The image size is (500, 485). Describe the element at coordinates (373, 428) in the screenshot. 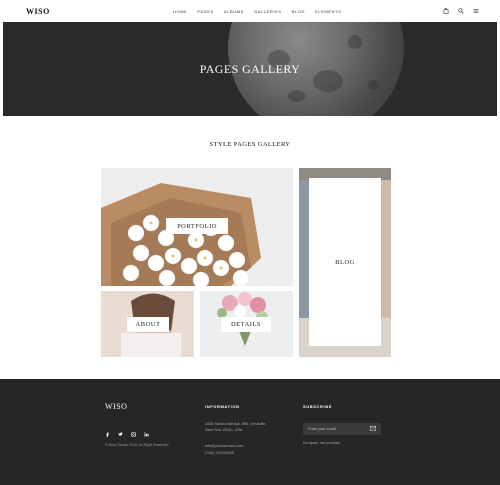

I see `mail-icon` at that location.